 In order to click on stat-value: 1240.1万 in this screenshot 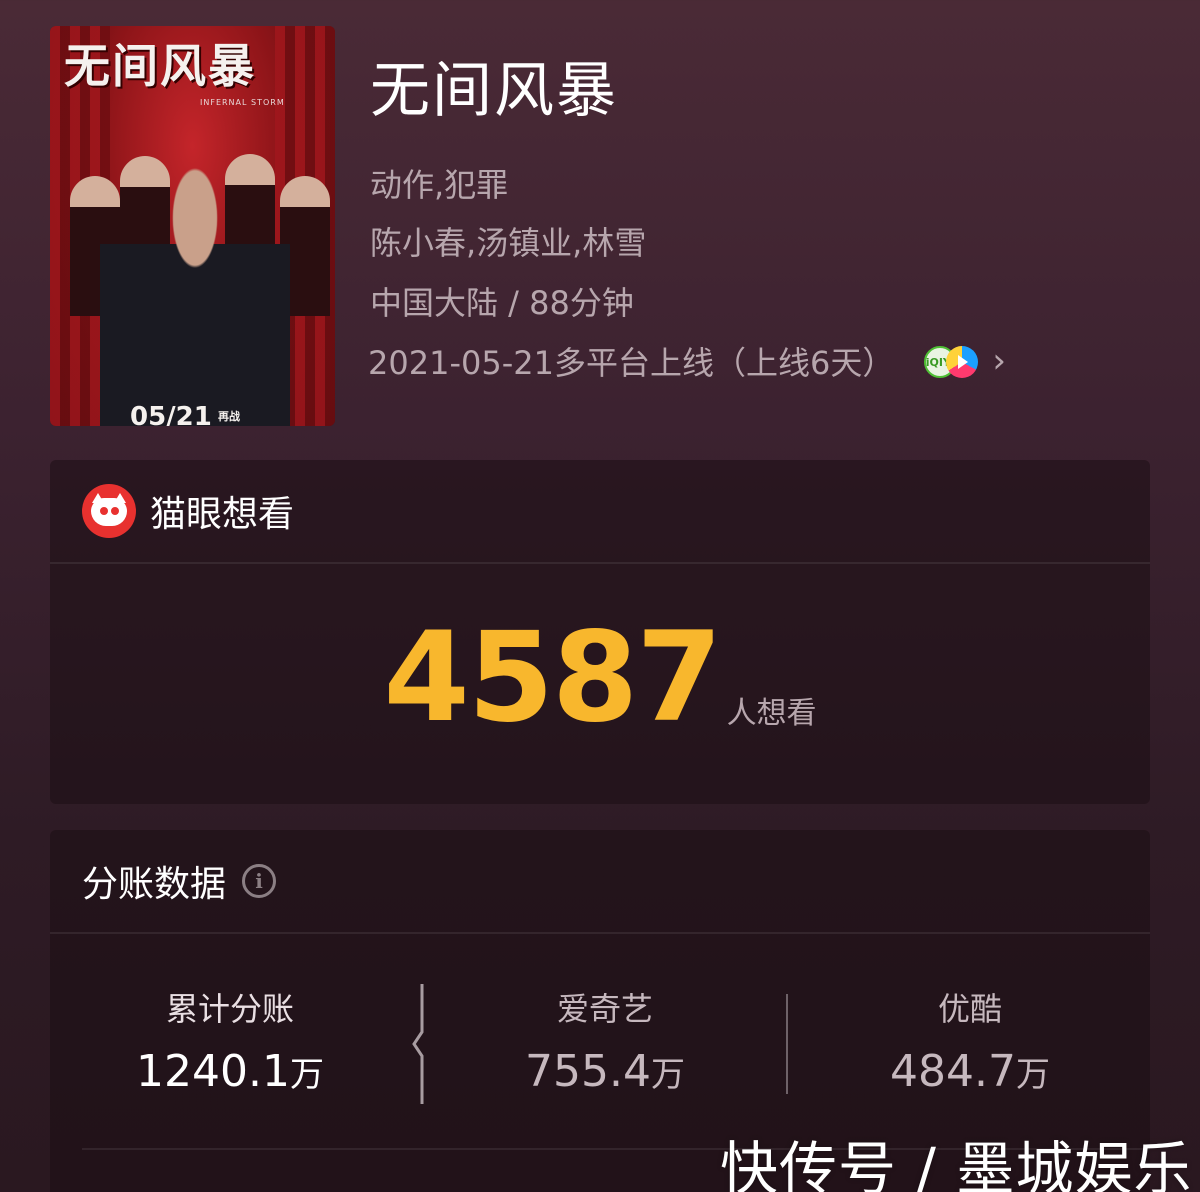, I will do `click(230, 1071)`.